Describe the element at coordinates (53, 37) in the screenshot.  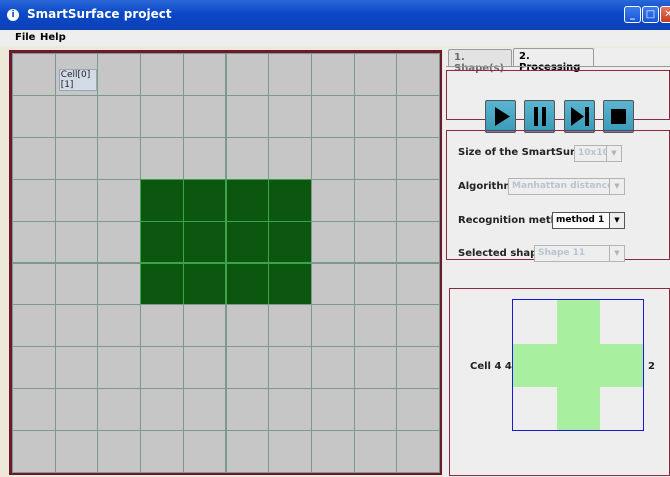
I see `menu-help: Help` at that location.